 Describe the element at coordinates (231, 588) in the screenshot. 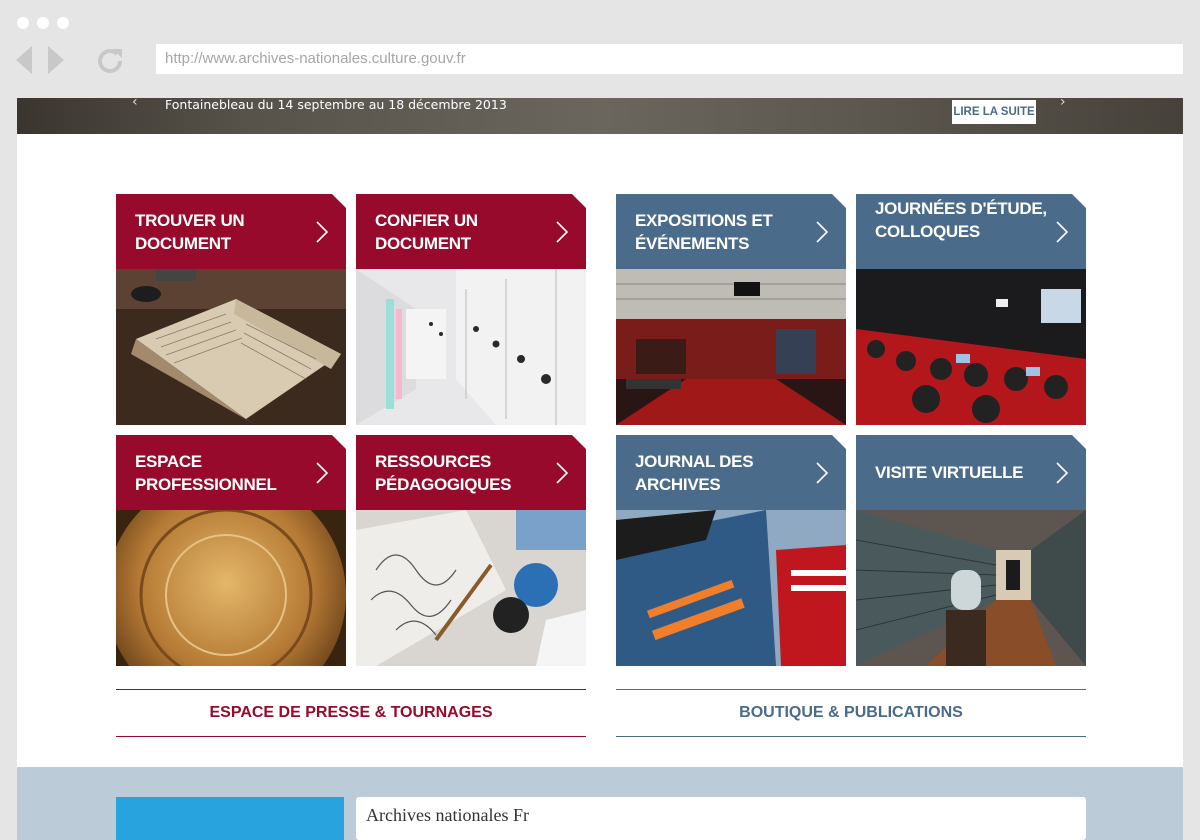

I see `tile-image-republic-seal` at that location.